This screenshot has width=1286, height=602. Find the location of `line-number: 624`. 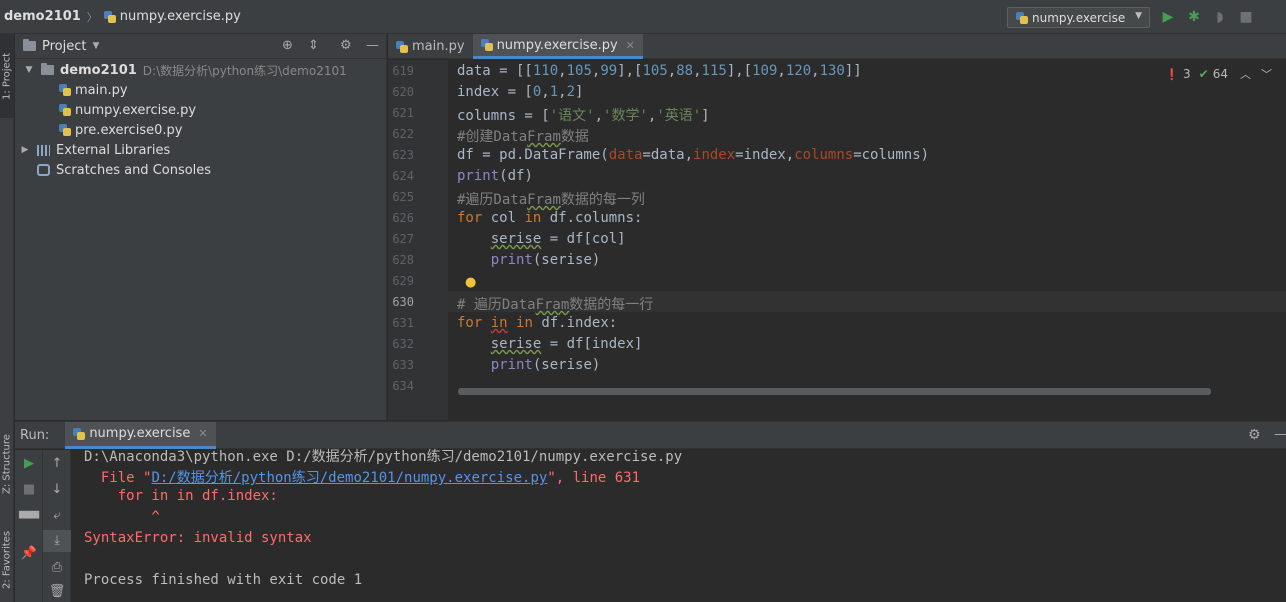

line-number: 624 is located at coordinates (403, 176).